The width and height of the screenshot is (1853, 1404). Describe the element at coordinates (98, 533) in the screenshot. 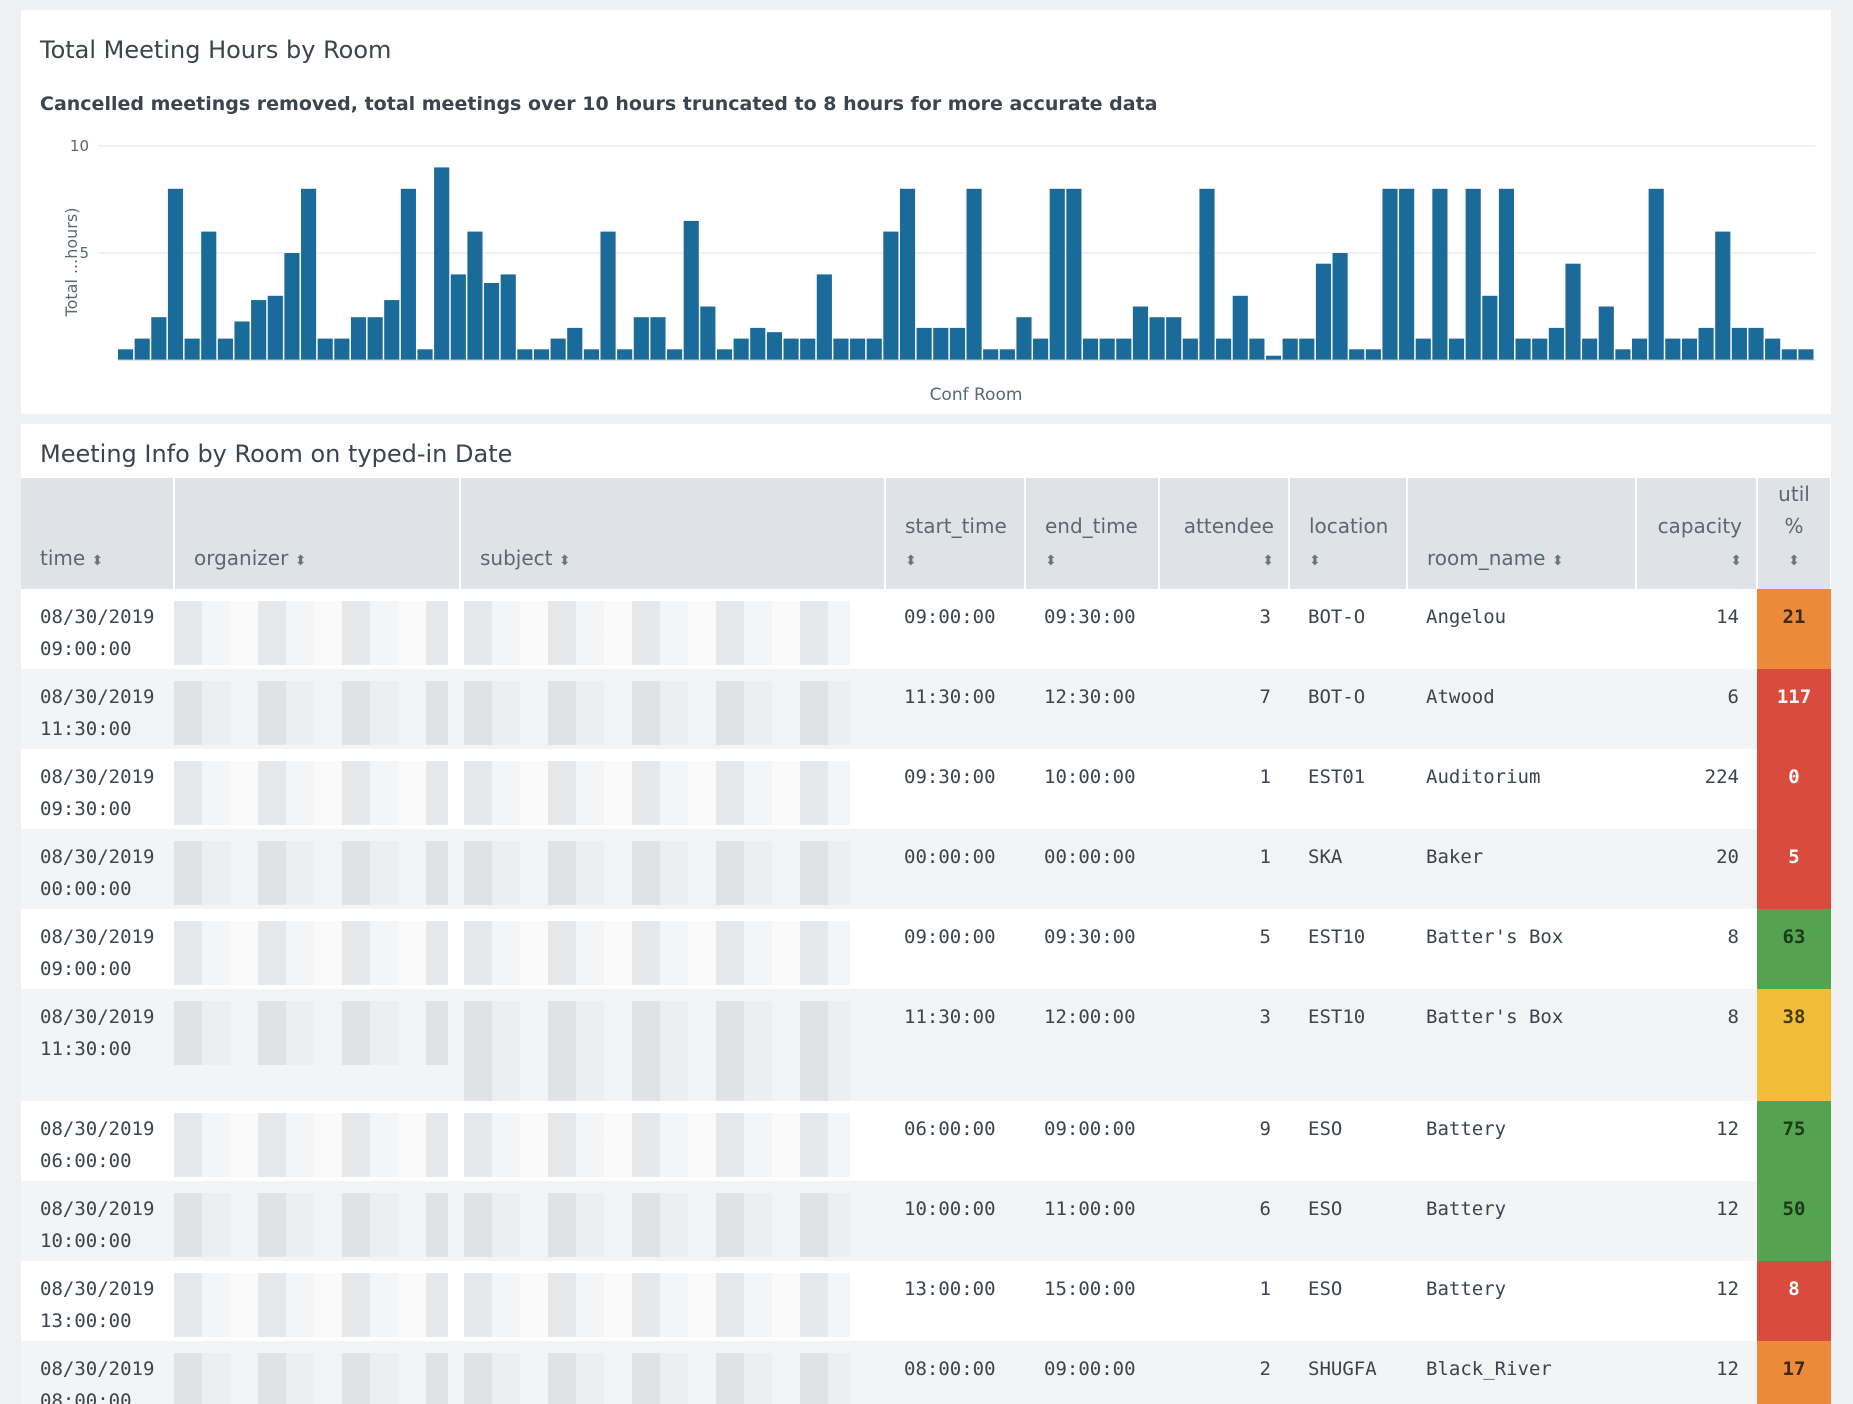

I see `column-header-time: time ⬍` at that location.